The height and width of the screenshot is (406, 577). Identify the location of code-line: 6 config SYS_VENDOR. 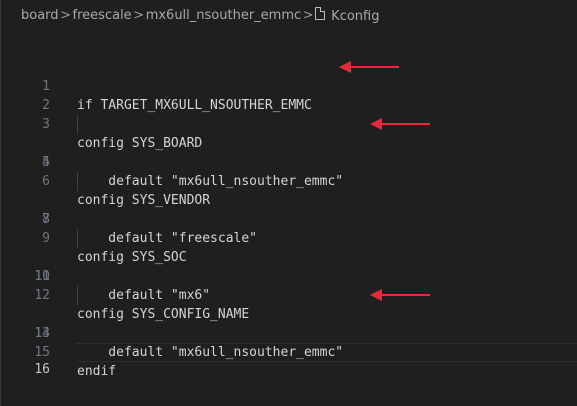
(289, 180).